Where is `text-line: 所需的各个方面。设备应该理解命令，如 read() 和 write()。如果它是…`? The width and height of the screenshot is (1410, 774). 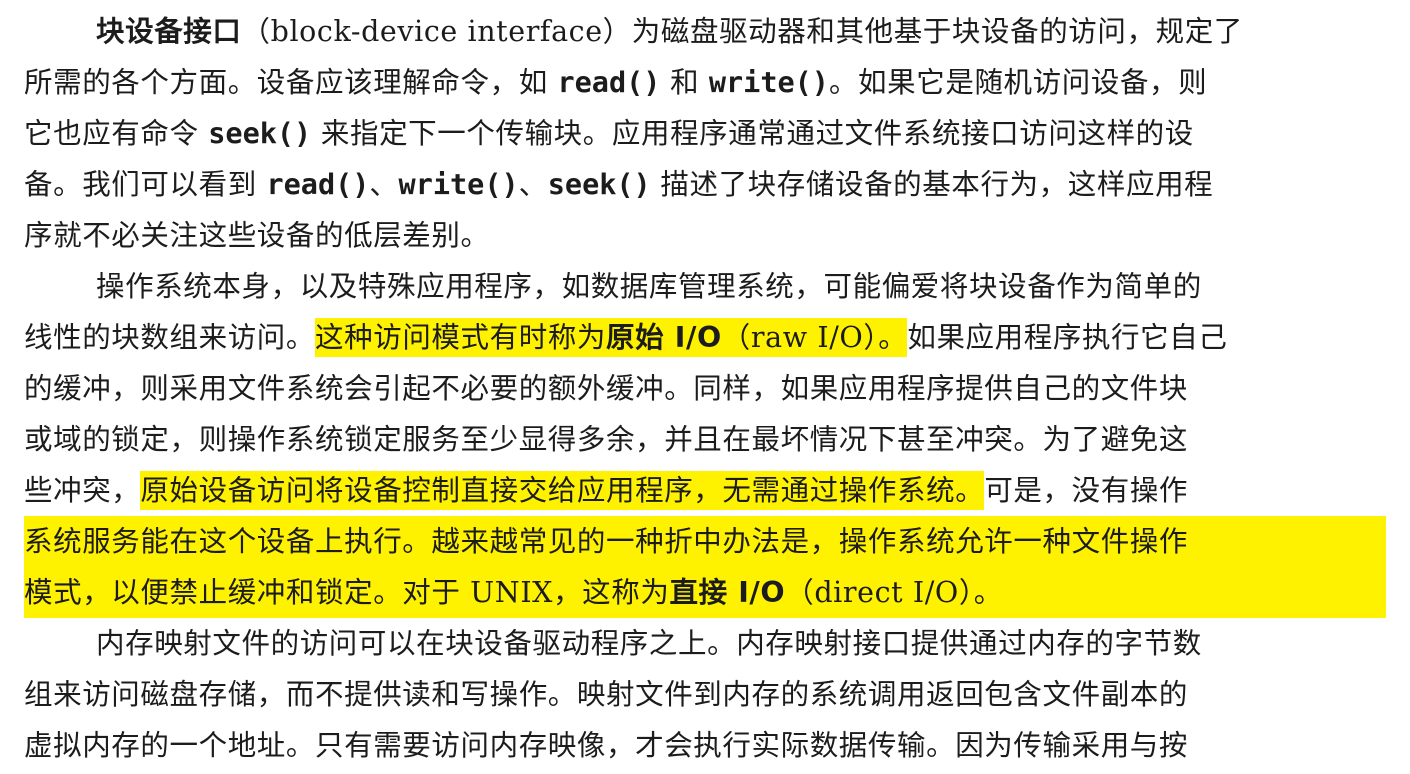 text-line: 所需的各个方面。设备应该理解命令，如 read() 和 write()。如果它是… is located at coordinates (705, 82).